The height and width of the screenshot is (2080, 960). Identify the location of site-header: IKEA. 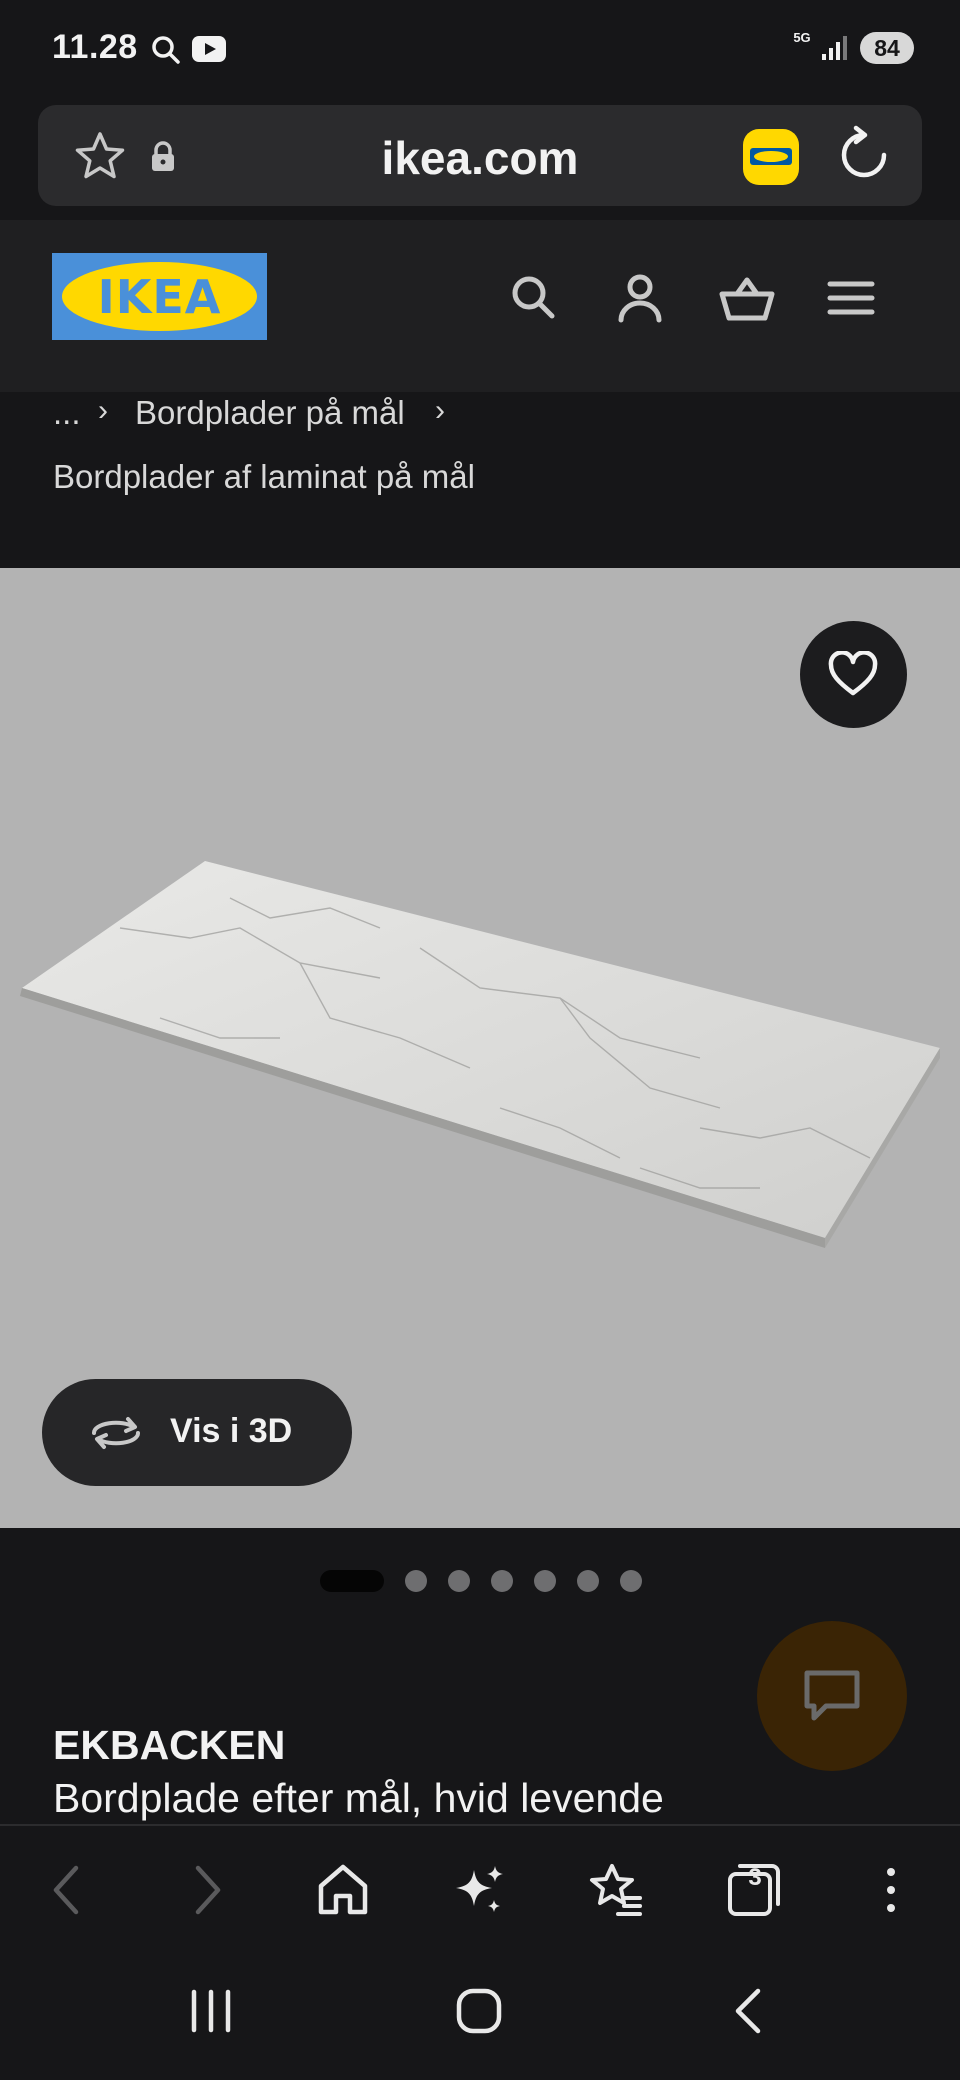
(480, 306).